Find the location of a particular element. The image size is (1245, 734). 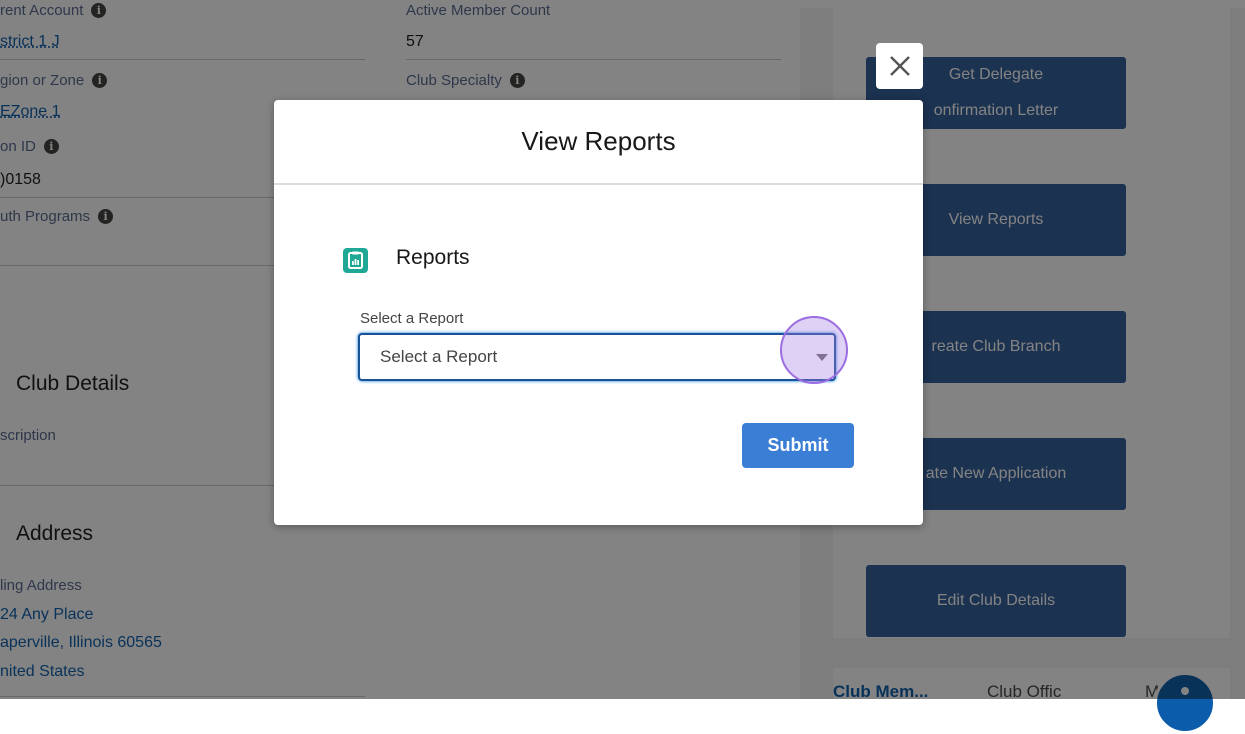

submit-button: Submit is located at coordinates (798, 445).